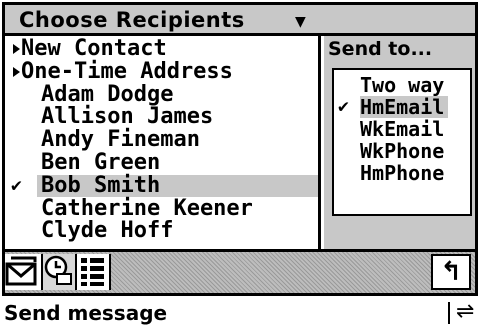 The width and height of the screenshot is (482, 328). Describe the element at coordinates (107, 231) in the screenshot. I see `contact-label: Clyde Hoff` at that location.